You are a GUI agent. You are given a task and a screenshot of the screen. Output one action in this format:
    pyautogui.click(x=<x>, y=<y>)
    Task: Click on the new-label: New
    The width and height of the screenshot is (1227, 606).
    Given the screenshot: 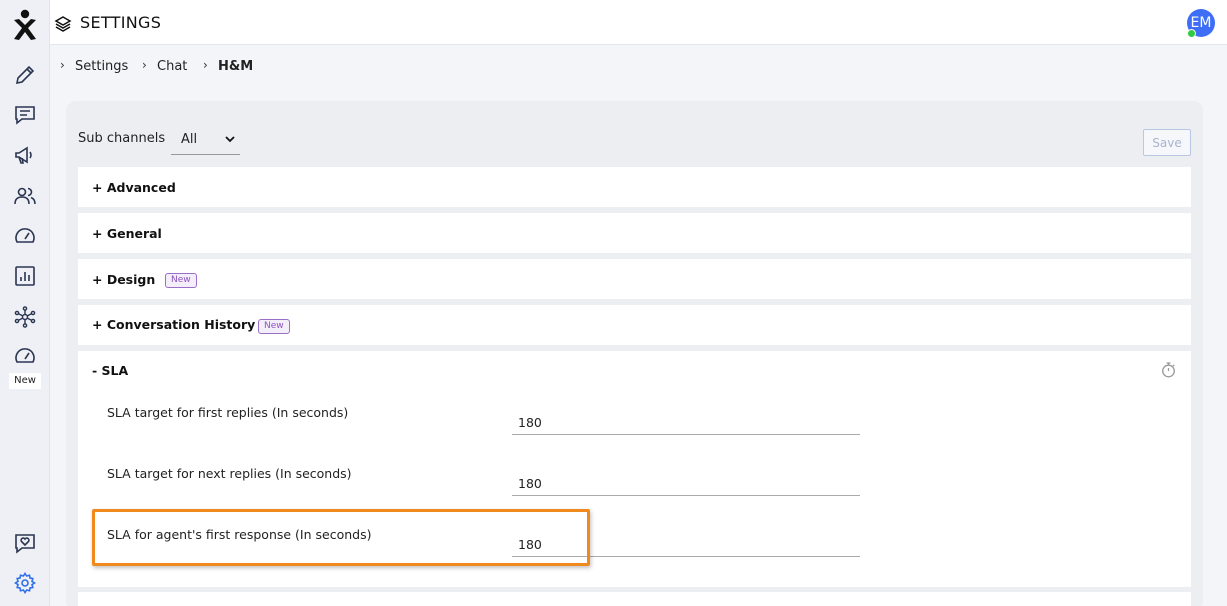 What is the action you would take?
    pyautogui.click(x=25, y=381)
    